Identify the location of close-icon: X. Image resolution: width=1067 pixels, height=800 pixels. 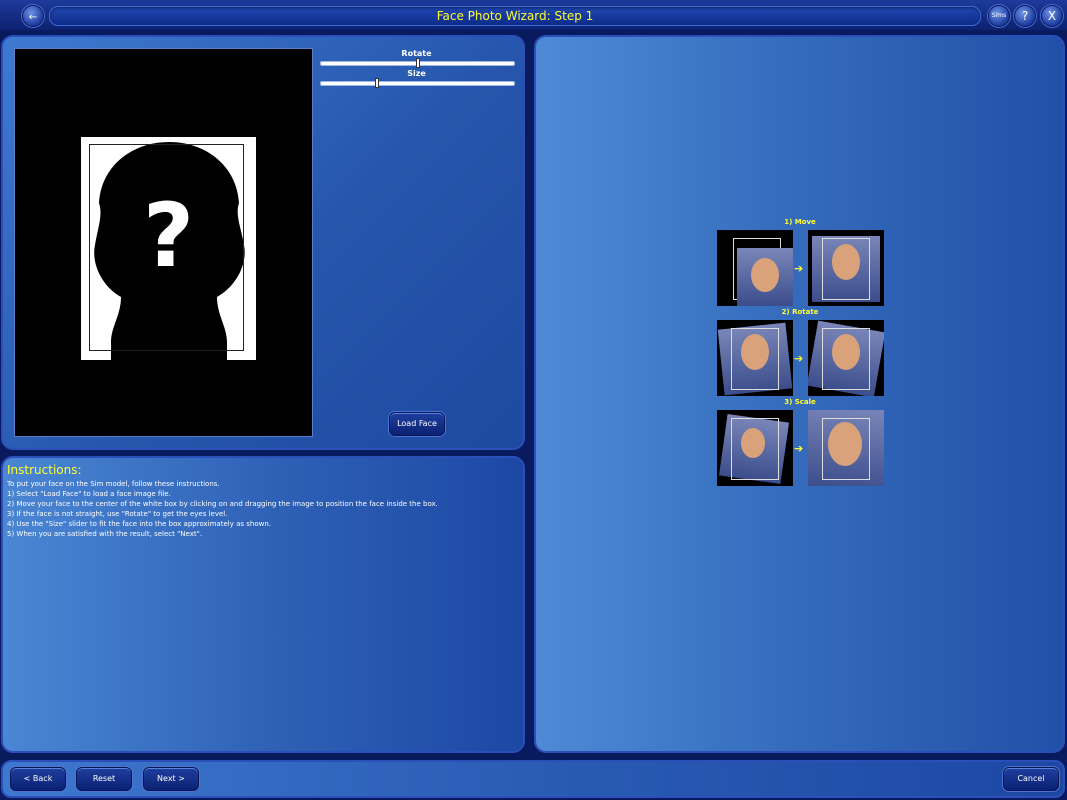
(1052, 16).